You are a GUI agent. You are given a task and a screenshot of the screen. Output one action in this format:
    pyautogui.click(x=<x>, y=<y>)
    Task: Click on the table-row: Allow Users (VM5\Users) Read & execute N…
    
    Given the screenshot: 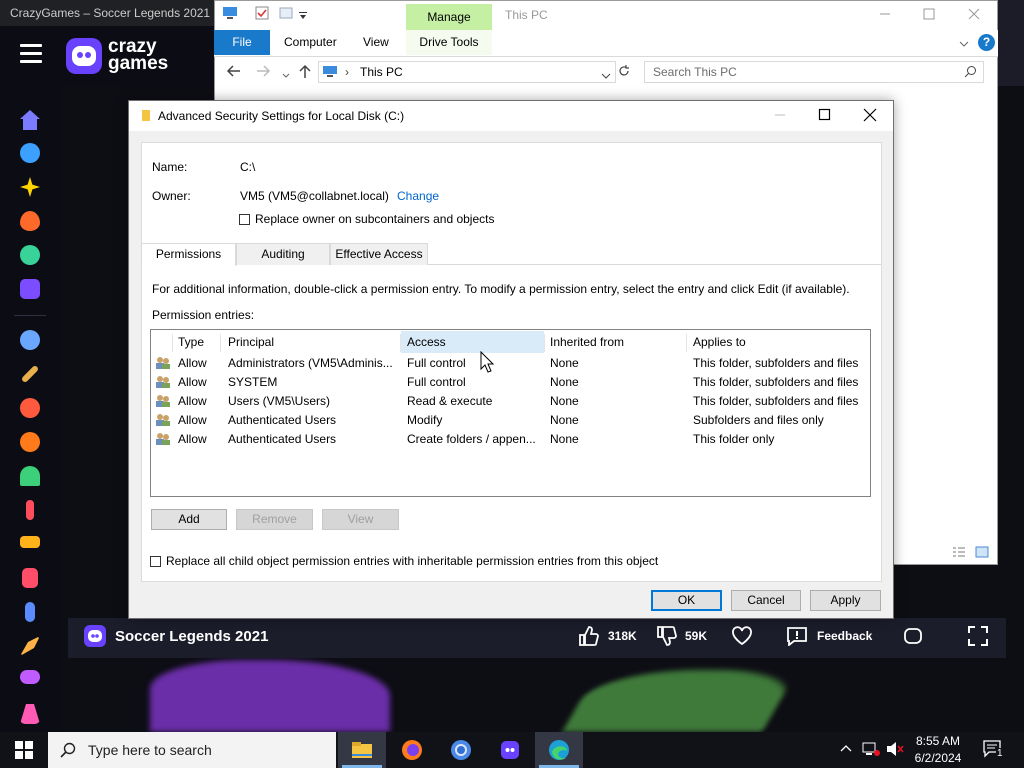 What is the action you would take?
    pyautogui.click(x=510, y=401)
    